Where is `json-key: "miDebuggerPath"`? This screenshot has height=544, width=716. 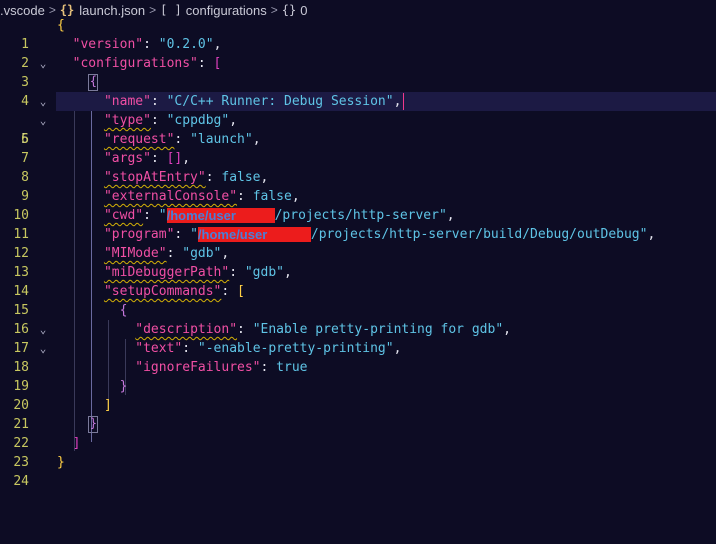 json-key: "miDebuggerPath" is located at coordinates (166, 272).